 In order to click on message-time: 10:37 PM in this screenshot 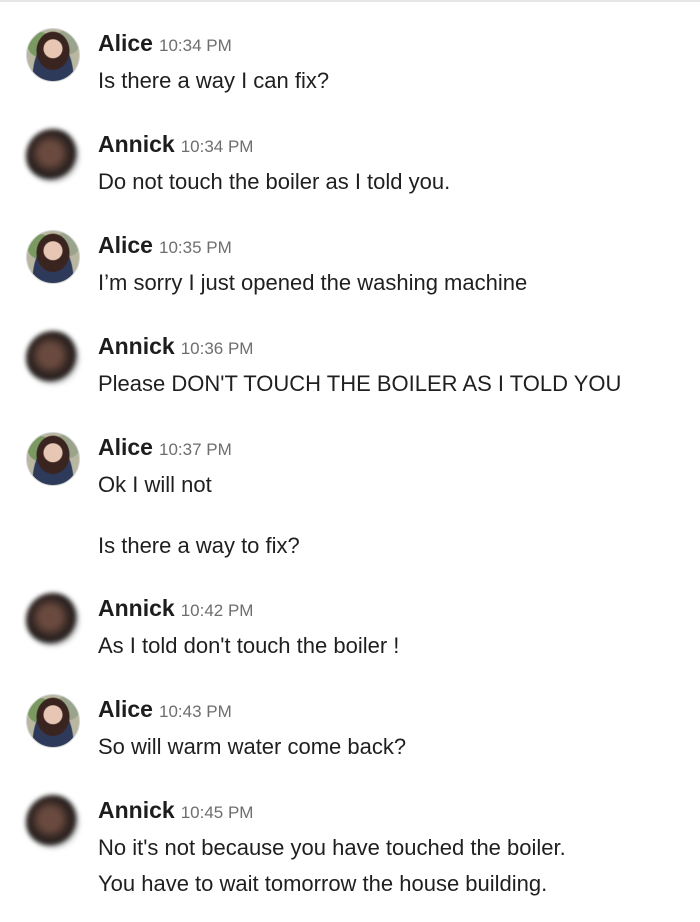, I will do `click(195, 449)`.